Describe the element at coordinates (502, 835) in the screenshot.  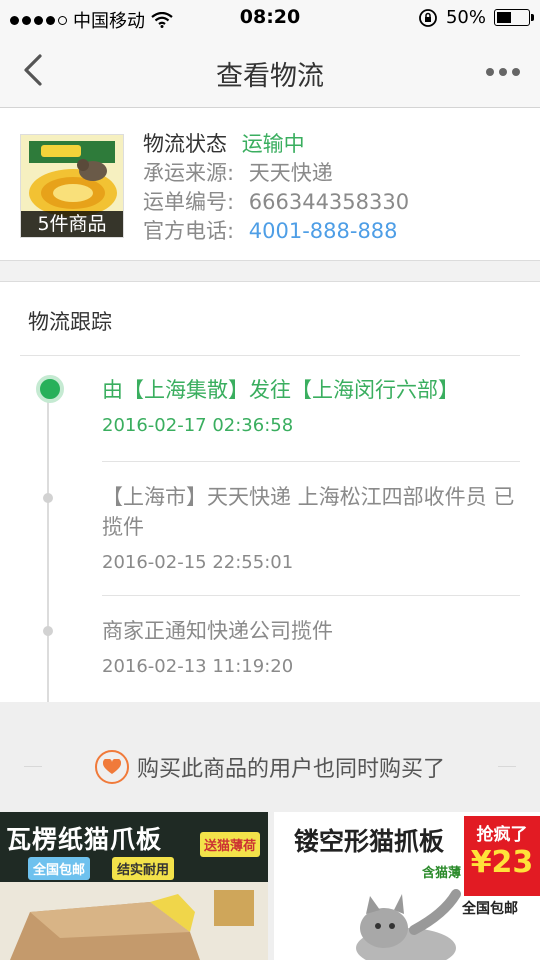
I see `sale-label: 抢疯了` at that location.